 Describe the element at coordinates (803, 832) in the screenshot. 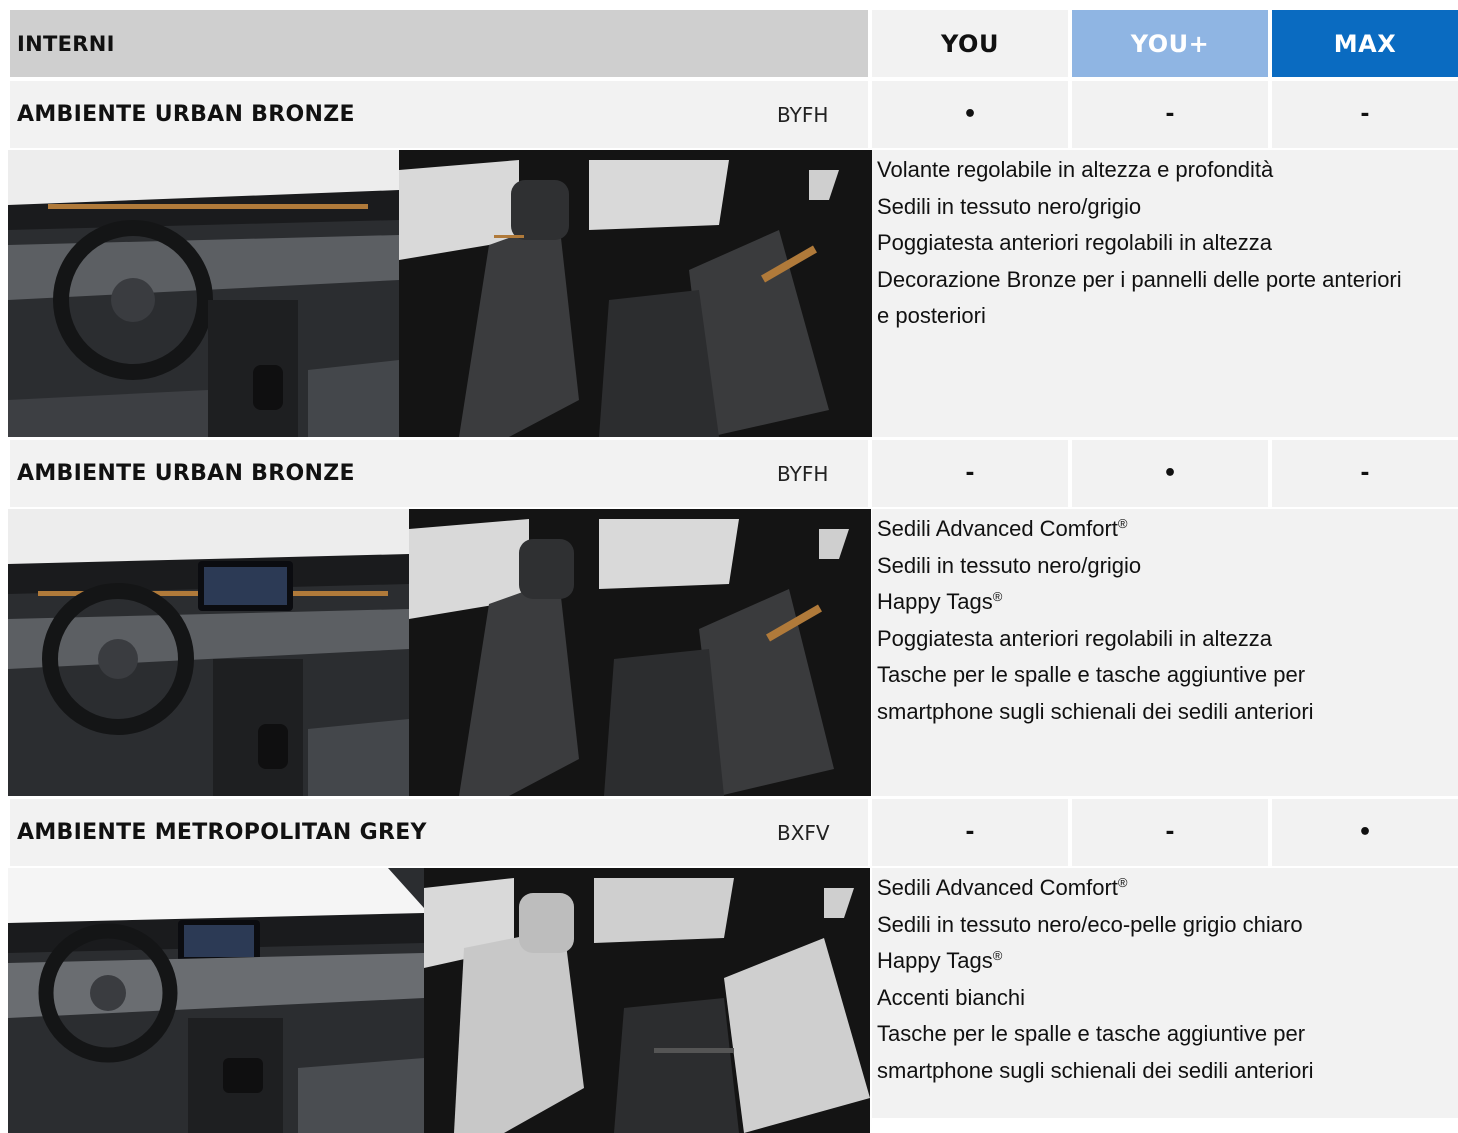

I see `trim-code: BXFV` at that location.